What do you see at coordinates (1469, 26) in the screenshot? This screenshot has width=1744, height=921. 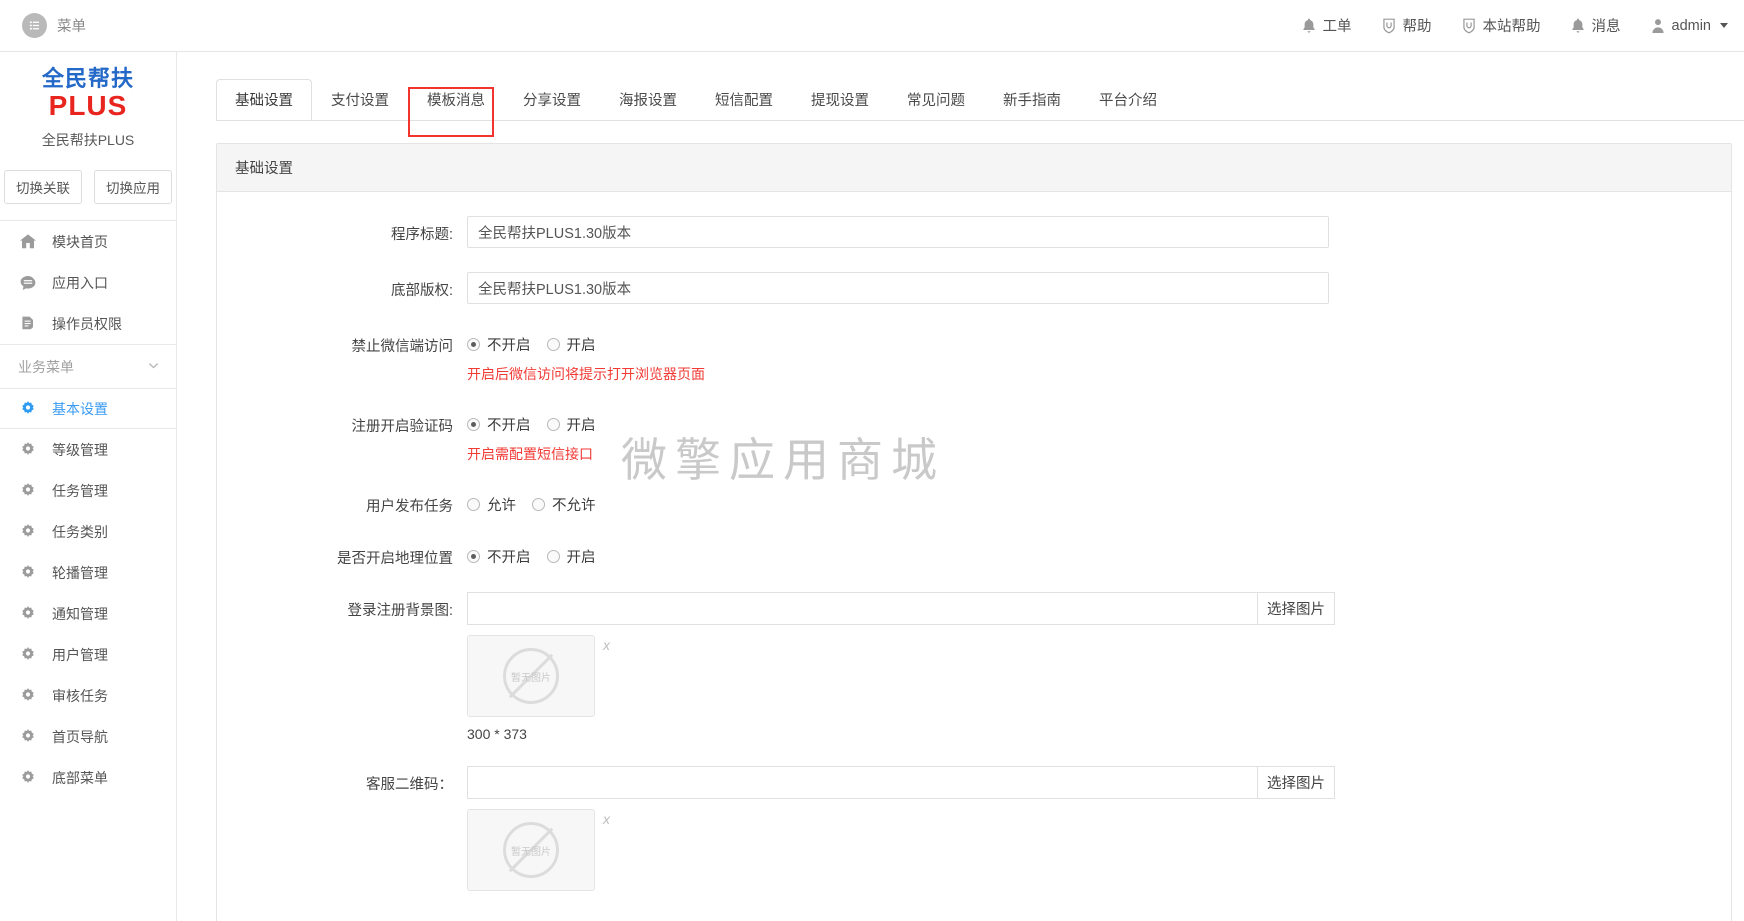 I see `shield-icon` at bounding box center [1469, 26].